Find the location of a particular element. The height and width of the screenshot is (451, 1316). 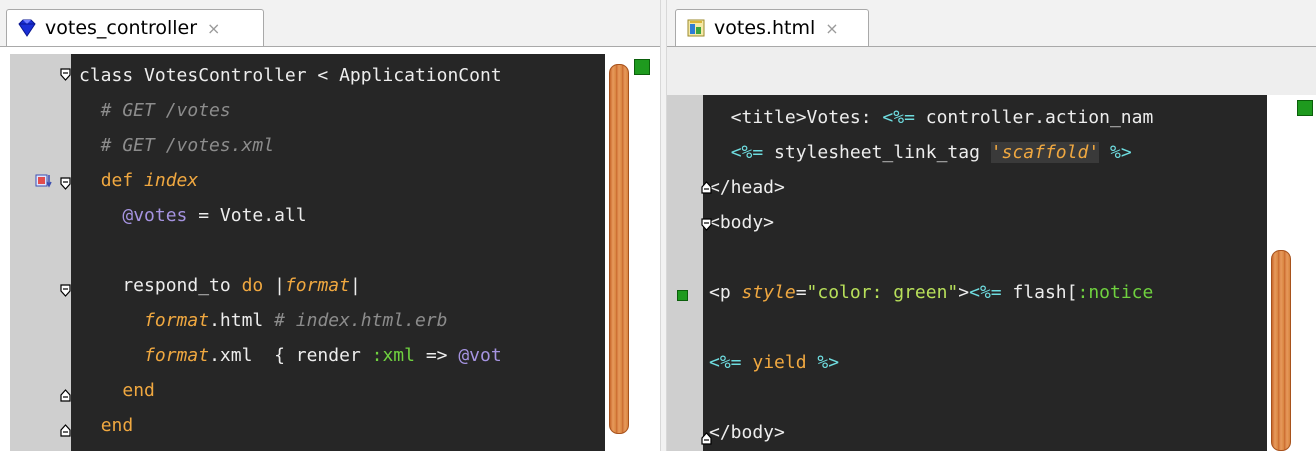

code-line: </body> is located at coordinates (747, 433).